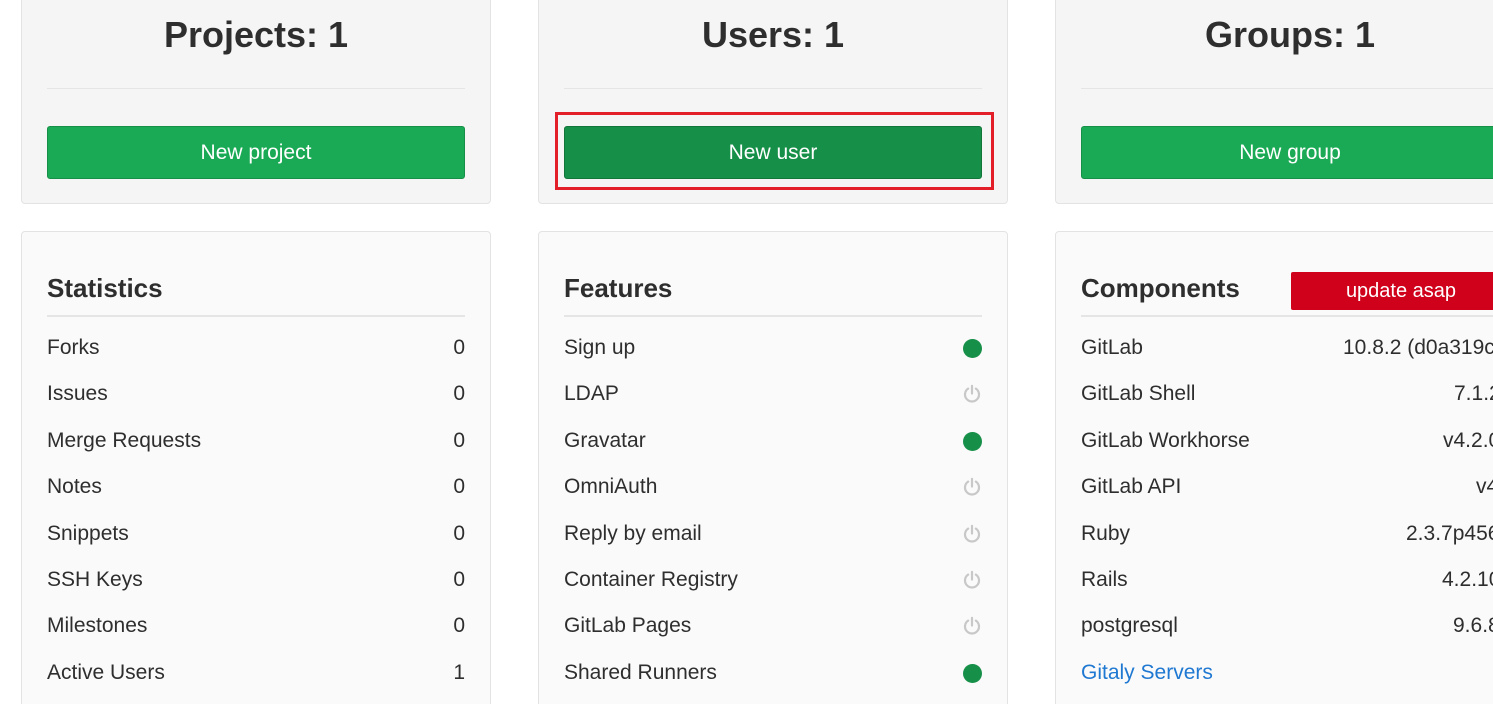  Describe the element at coordinates (1147, 673) in the screenshot. I see `gitaly-servers-link: Gitaly Servers` at that location.